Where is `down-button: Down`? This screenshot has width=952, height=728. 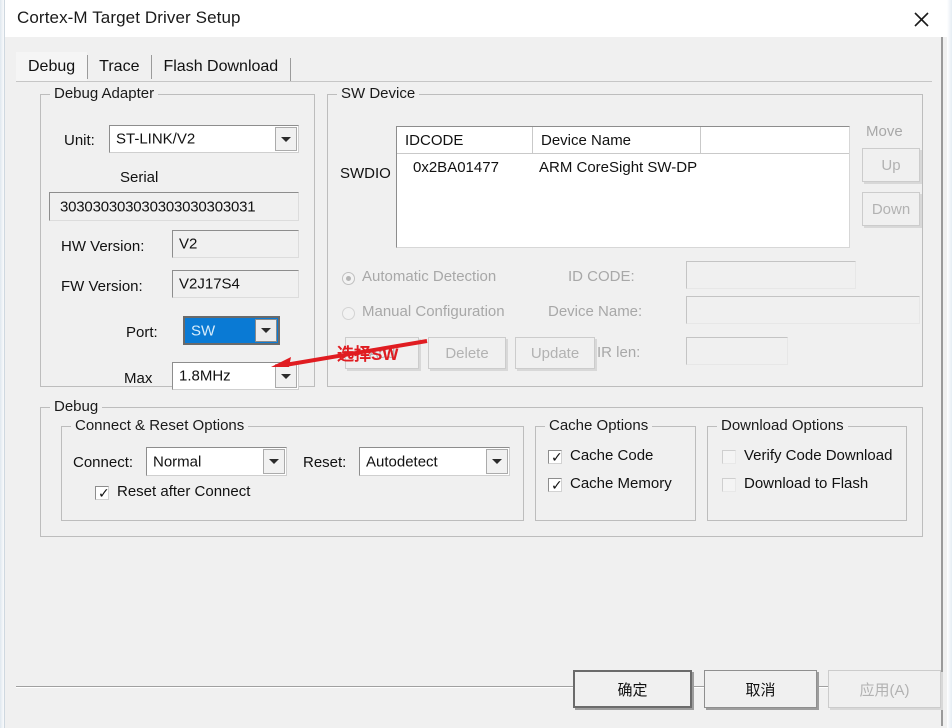 down-button: Down is located at coordinates (891, 209).